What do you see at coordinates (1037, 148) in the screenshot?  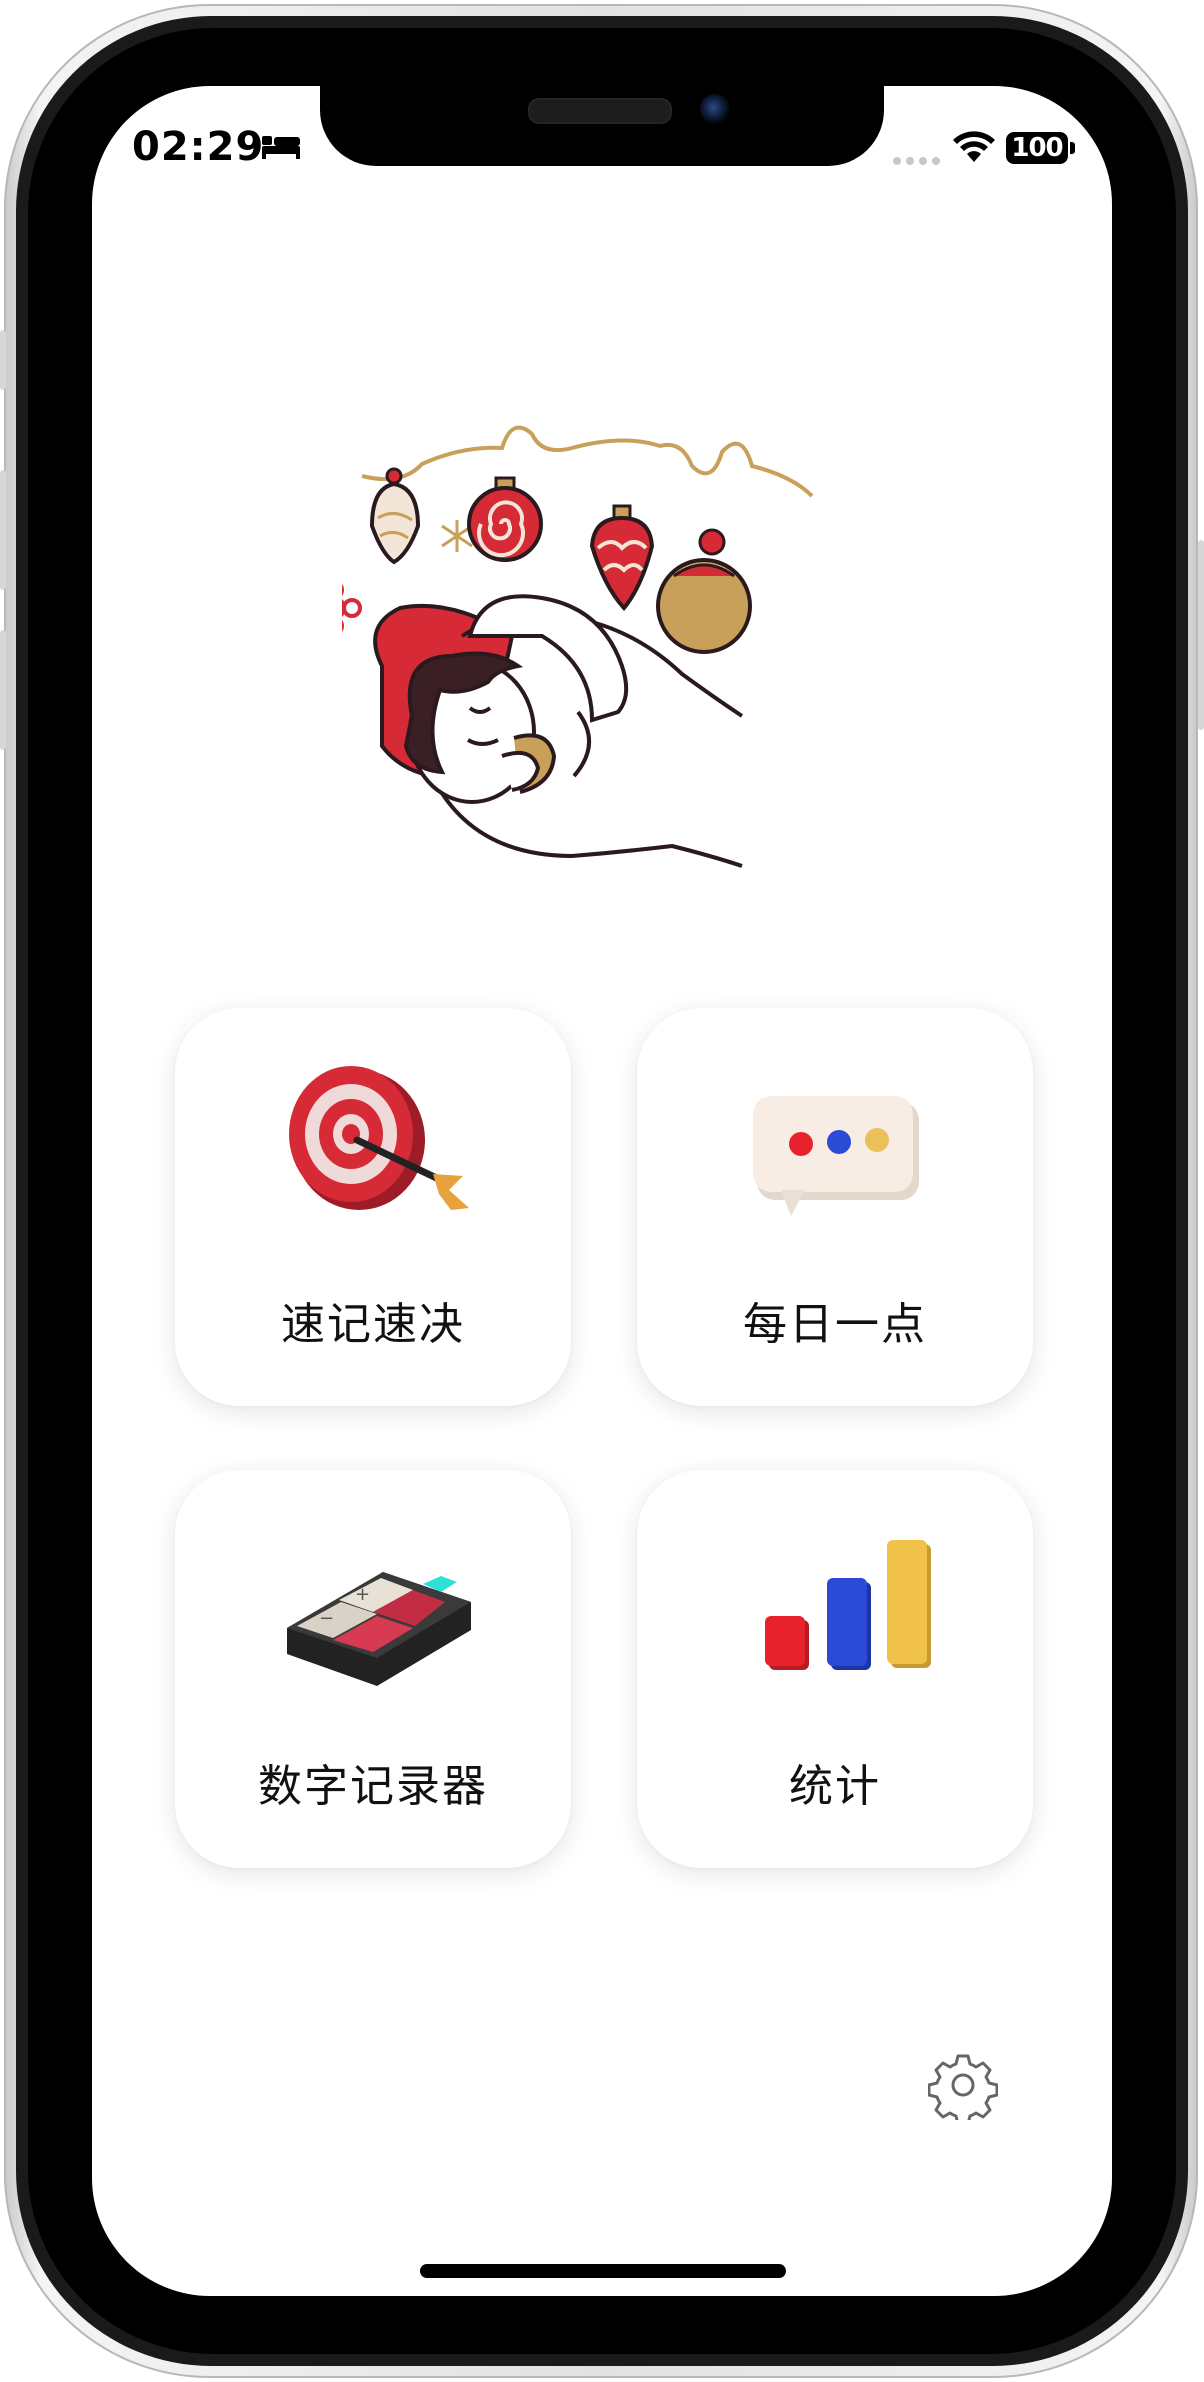 I see `battery-icon: 100` at bounding box center [1037, 148].